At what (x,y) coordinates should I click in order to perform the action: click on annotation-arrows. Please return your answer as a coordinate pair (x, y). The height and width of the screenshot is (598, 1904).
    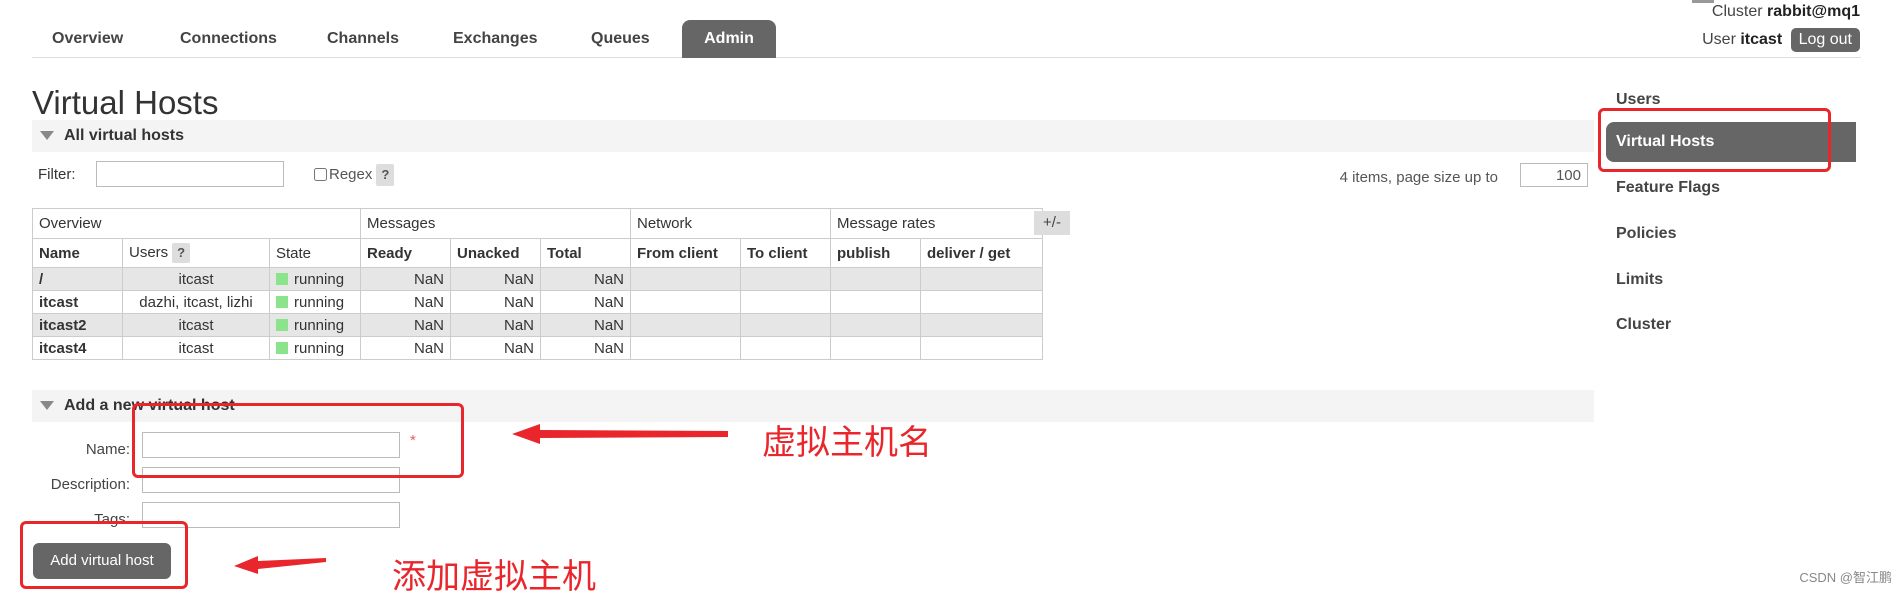
    Looking at the image, I should click on (481, 499).